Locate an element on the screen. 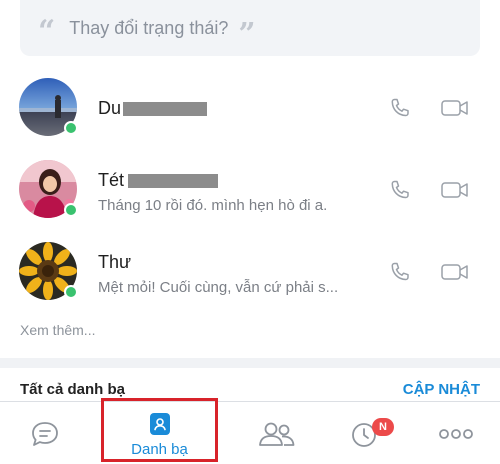  update-button: CẬP NHẬT is located at coordinates (441, 389).